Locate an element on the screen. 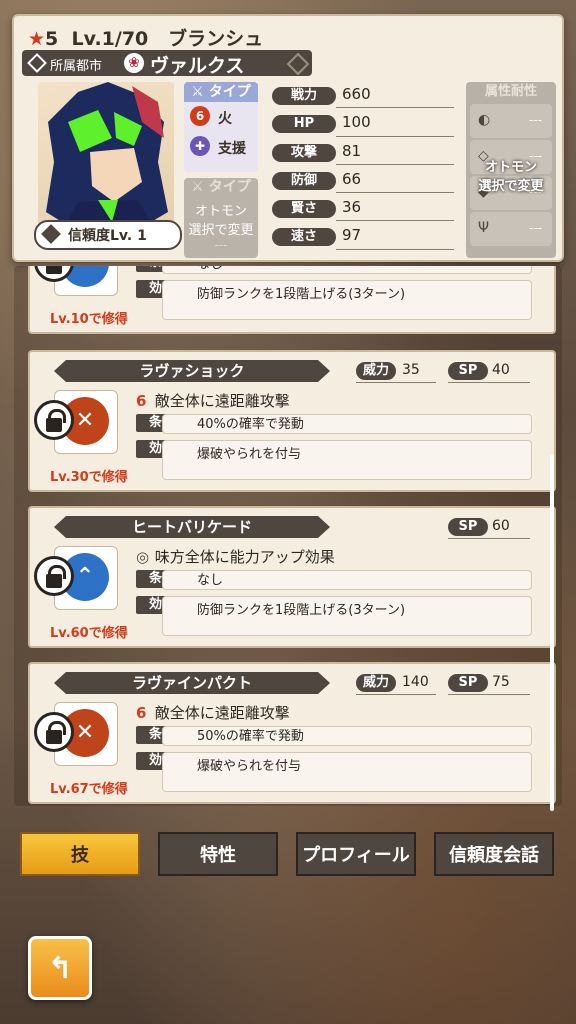 Image resolution: width=576 pixels, height=1024 pixels. tab-traits: 特性 is located at coordinates (218, 854).